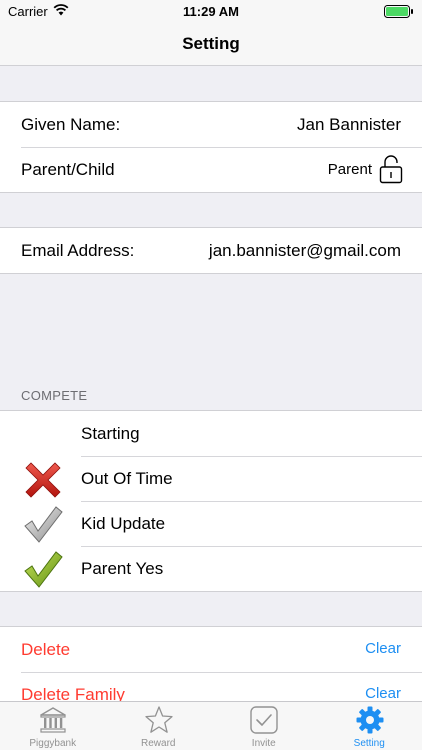 Image resolution: width=422 pixels, height=750 pixels. I want to click on delete-clear-button: Clear, so click(383, 648).